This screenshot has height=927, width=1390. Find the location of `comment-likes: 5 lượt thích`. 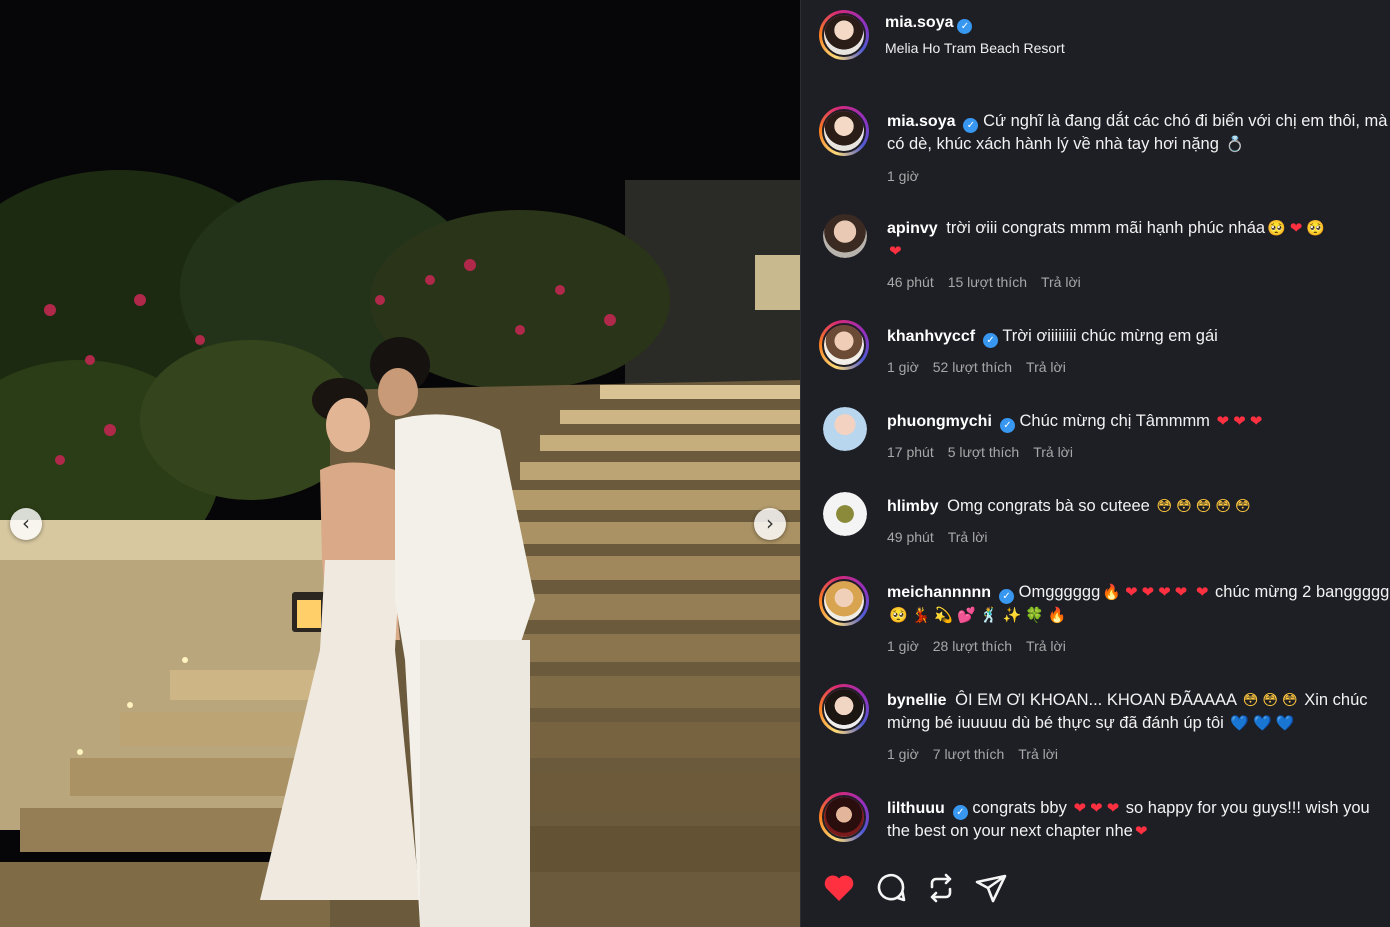

comment-likes: 5 lượt thích is located at coordinates (983, 452).